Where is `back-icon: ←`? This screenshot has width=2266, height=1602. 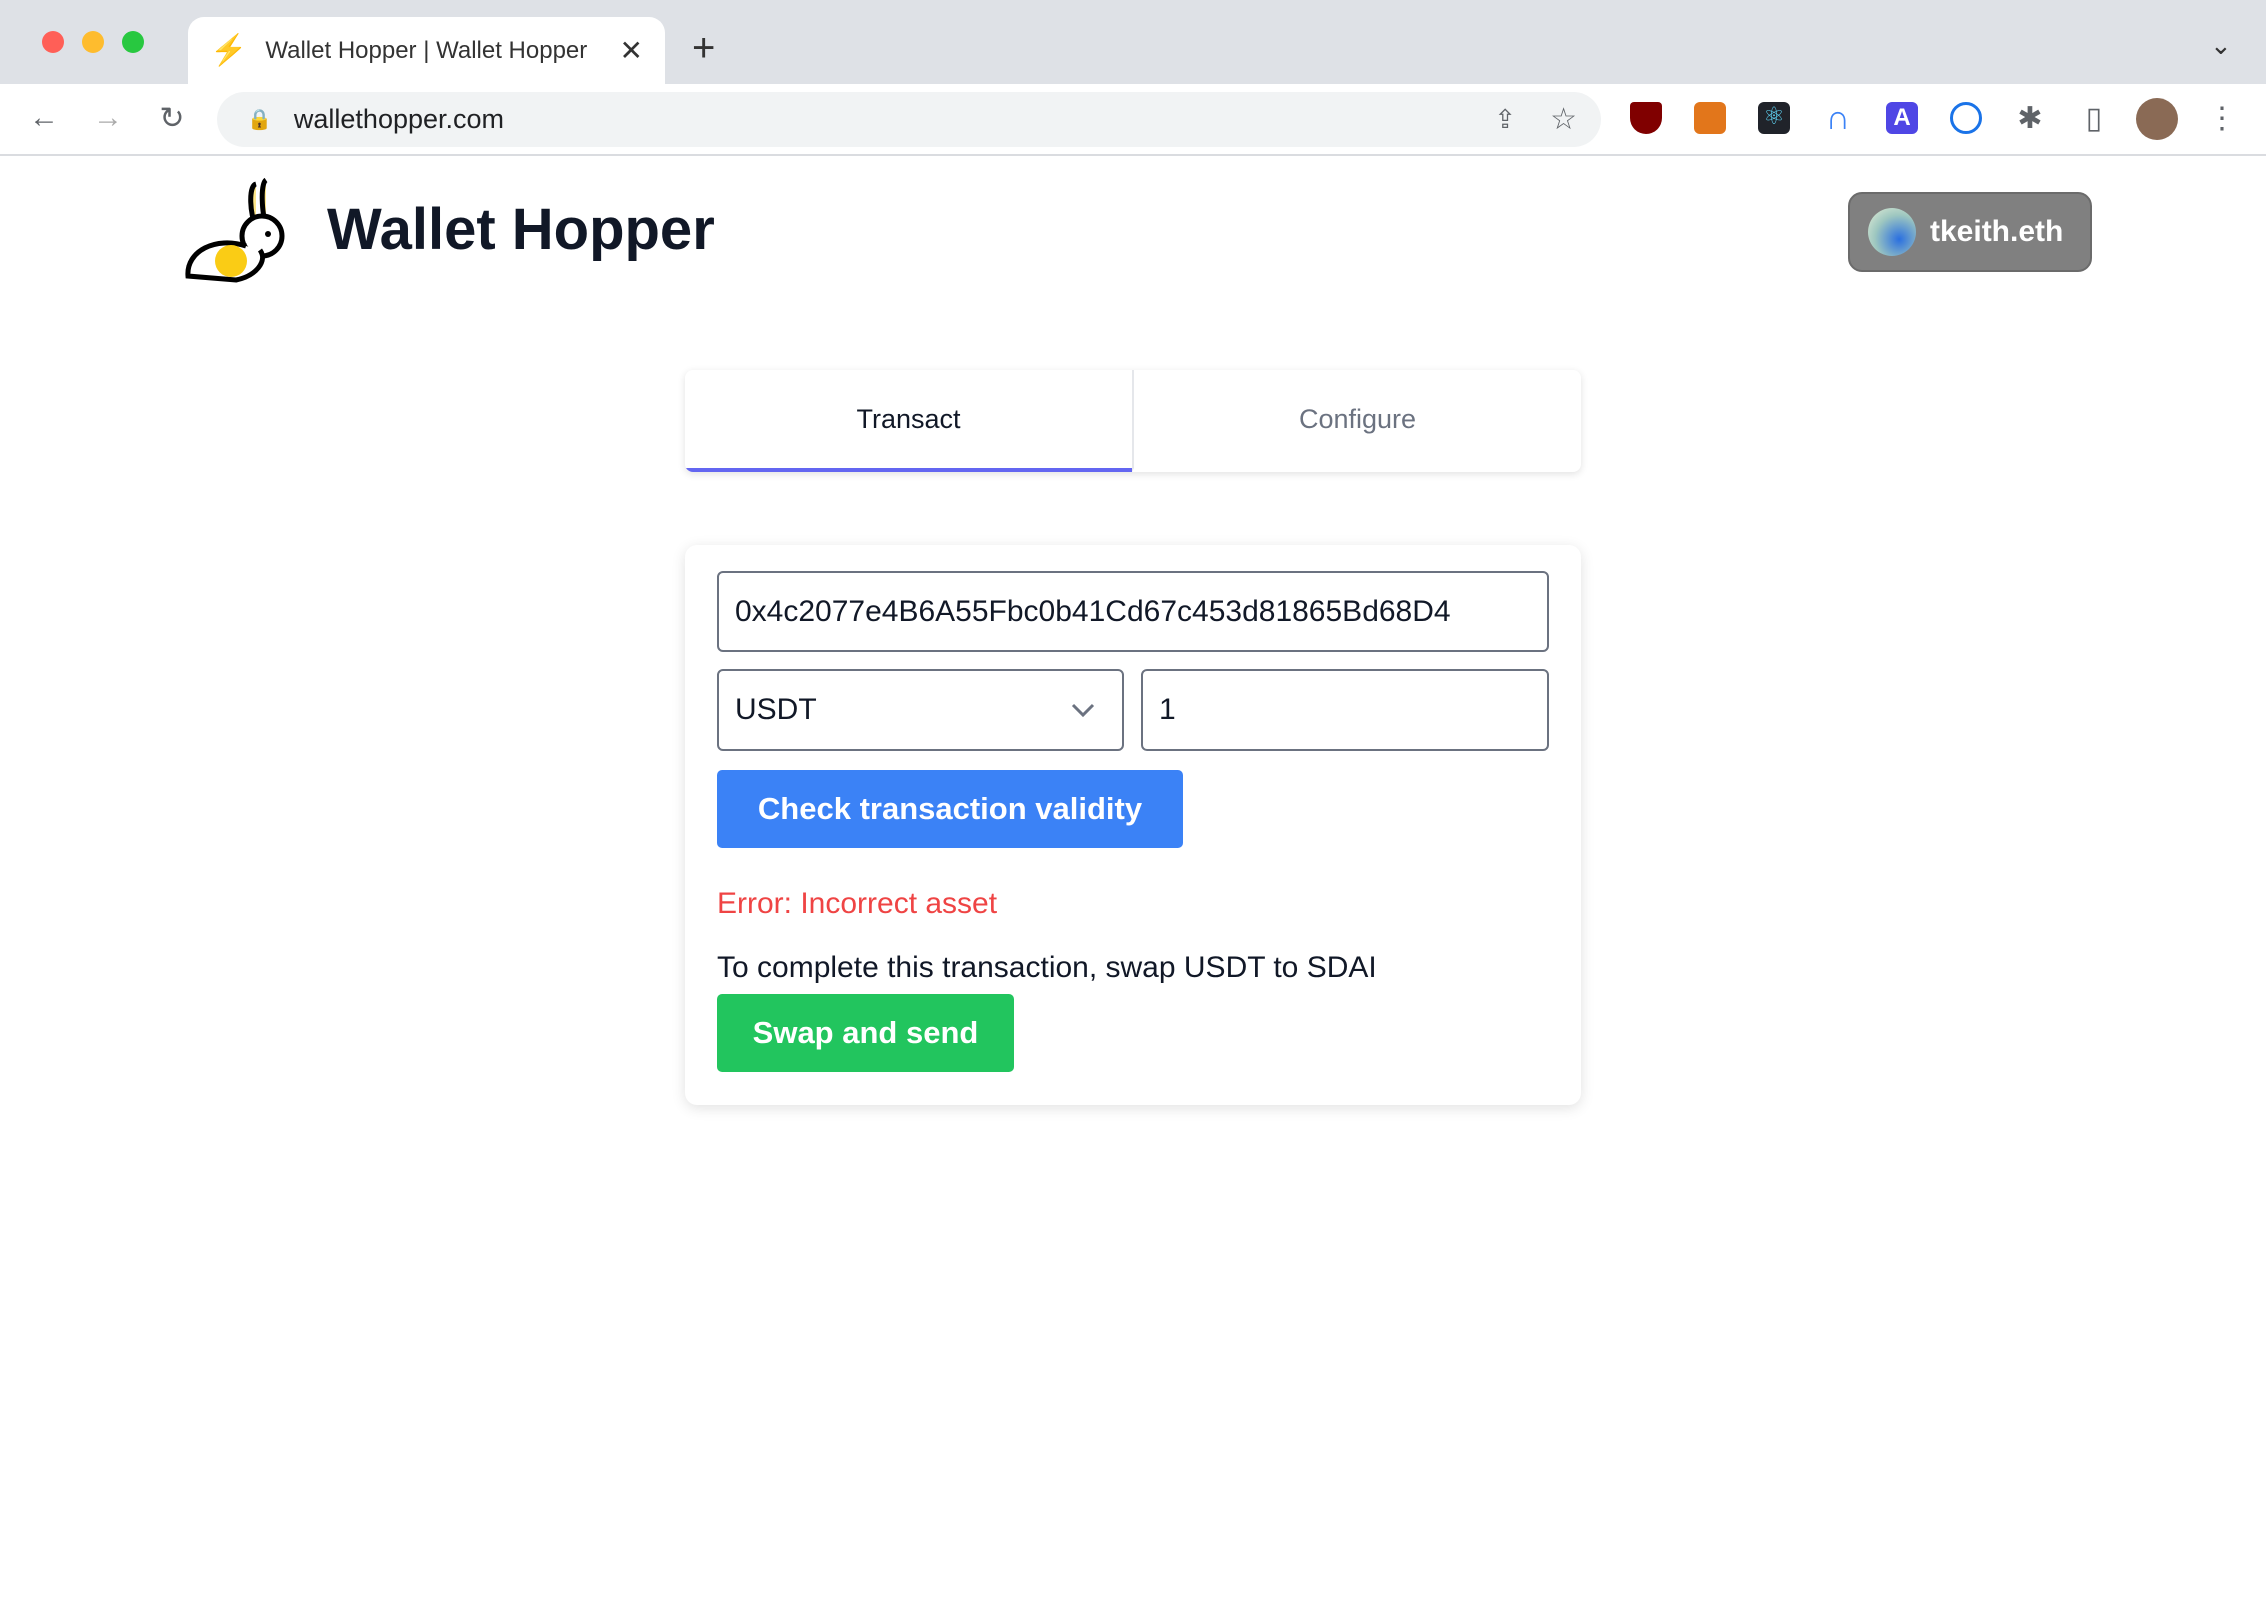 back-icon: ← is located at coordinates (44, 118).